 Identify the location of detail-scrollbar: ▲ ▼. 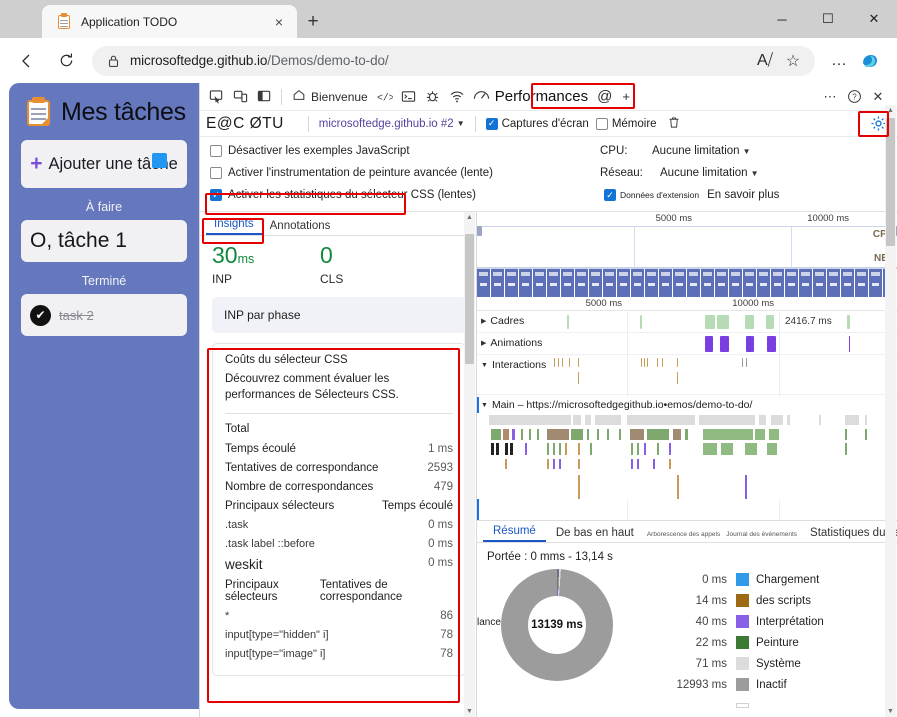
(890, 411).